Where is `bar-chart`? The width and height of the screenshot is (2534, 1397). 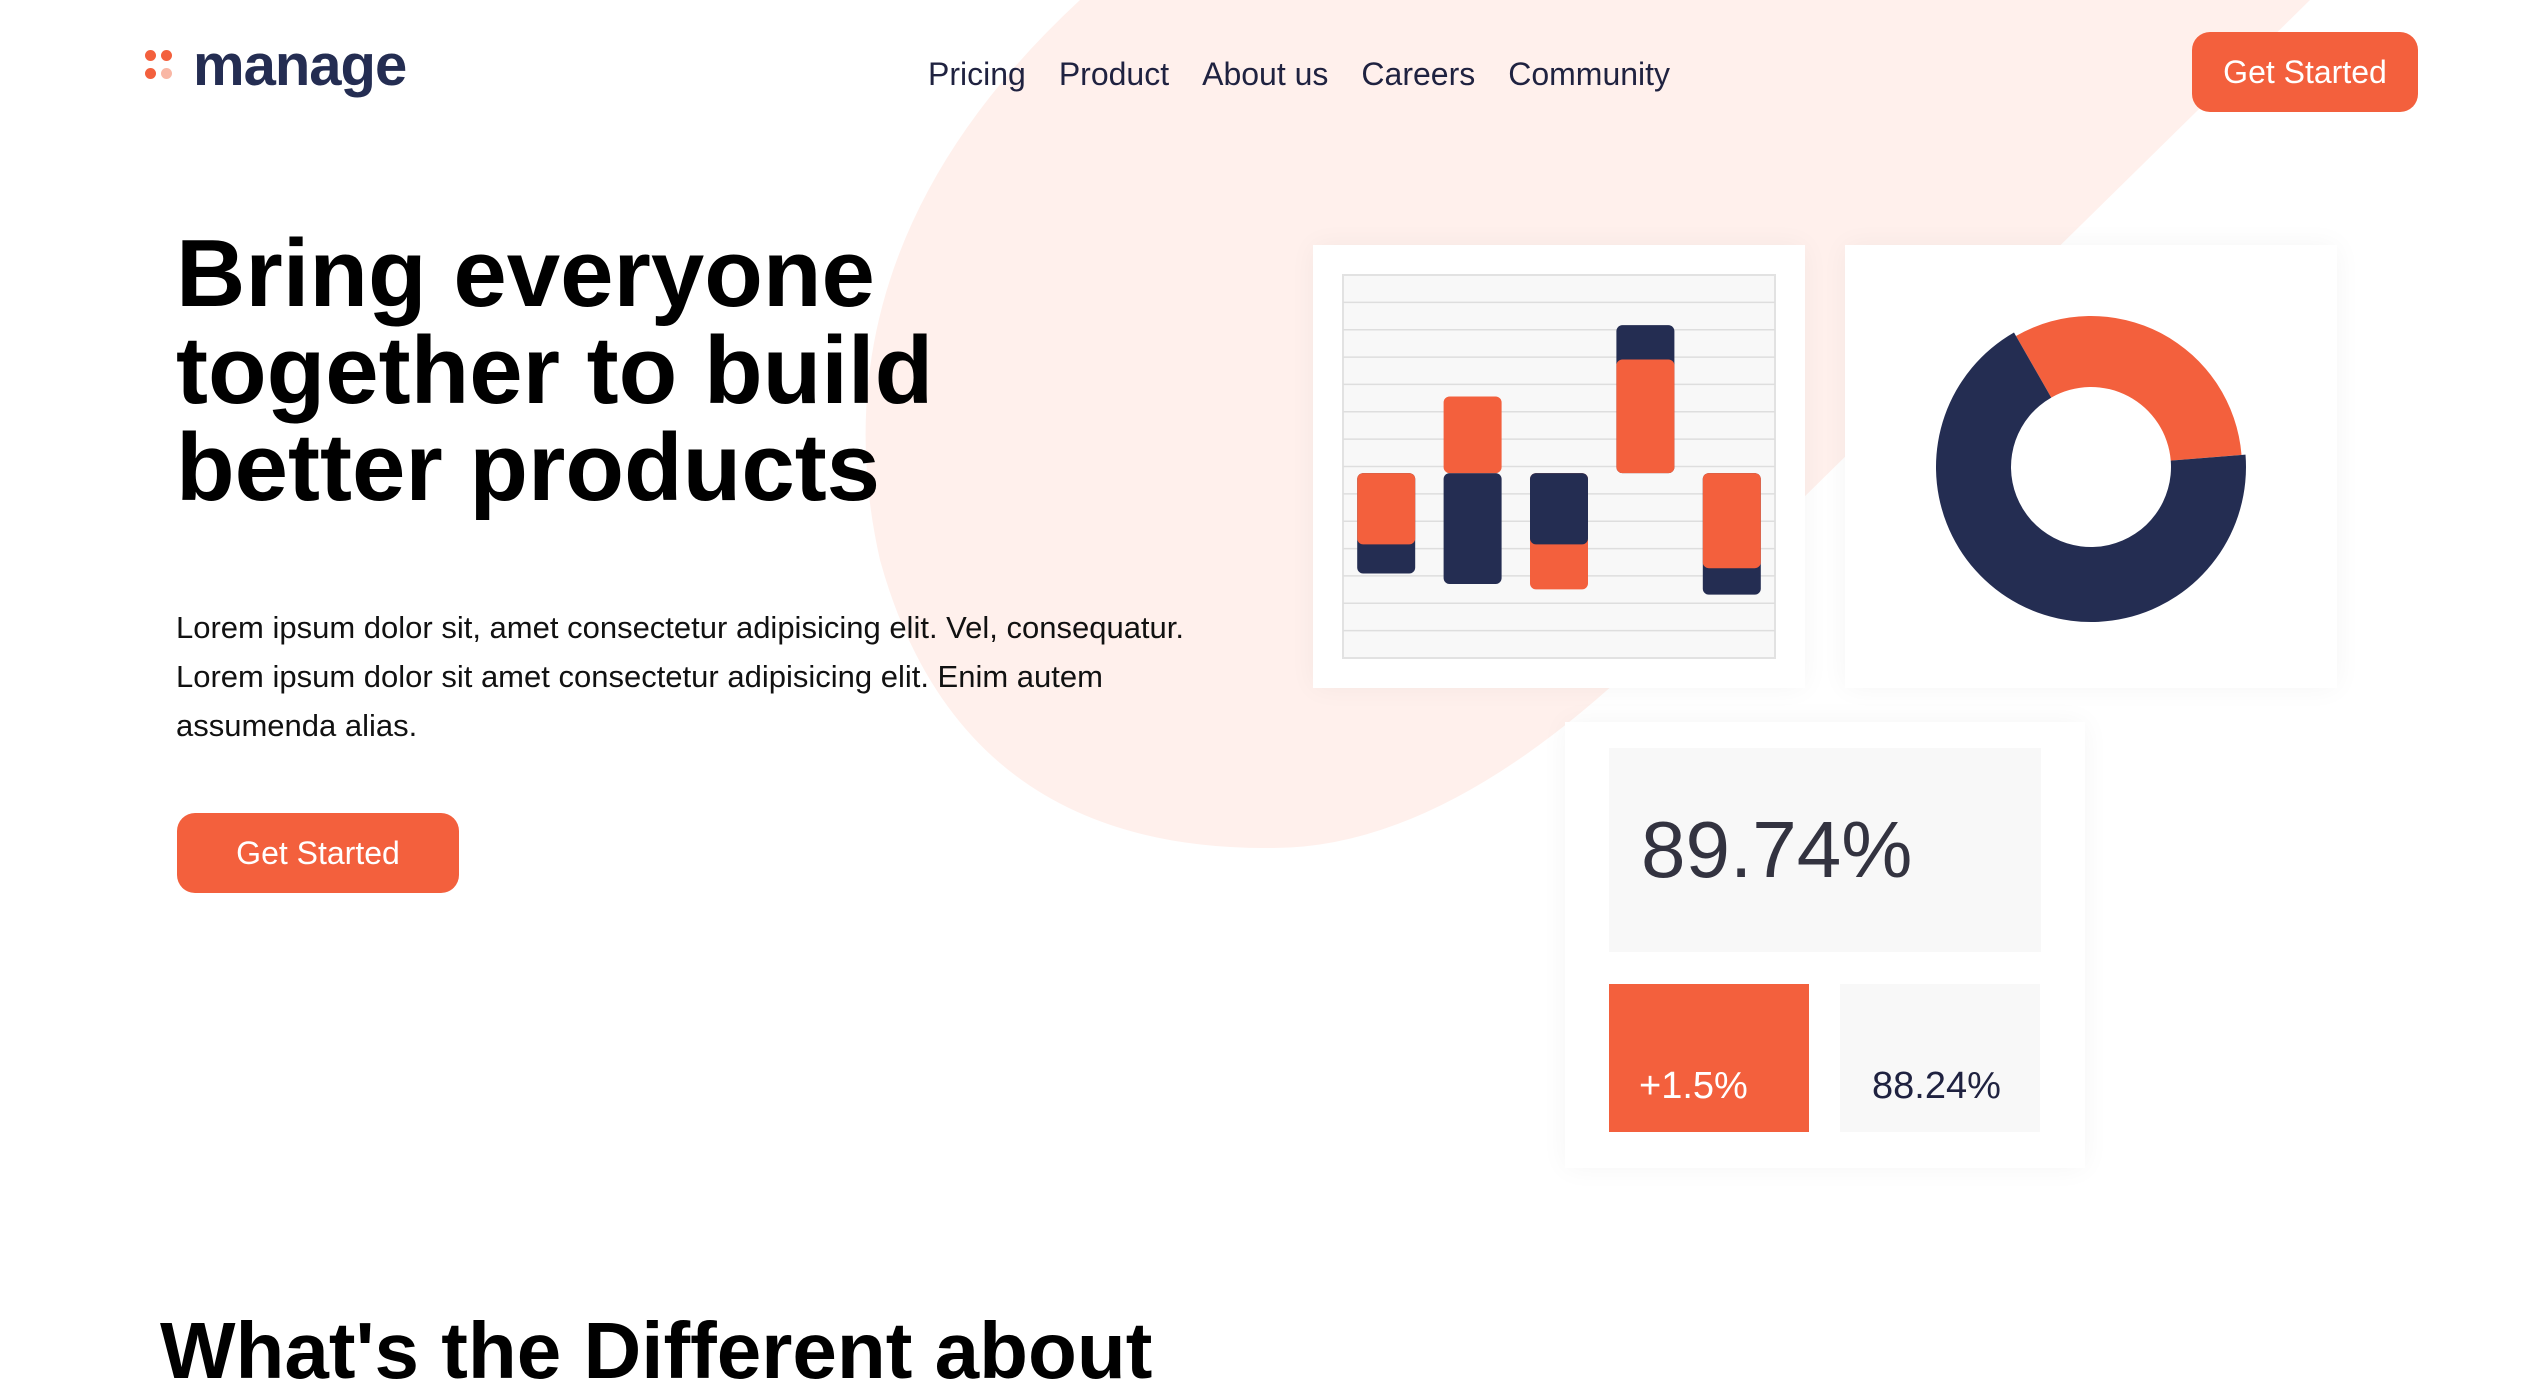 bar-chart is located at coordinates (1559, 466).